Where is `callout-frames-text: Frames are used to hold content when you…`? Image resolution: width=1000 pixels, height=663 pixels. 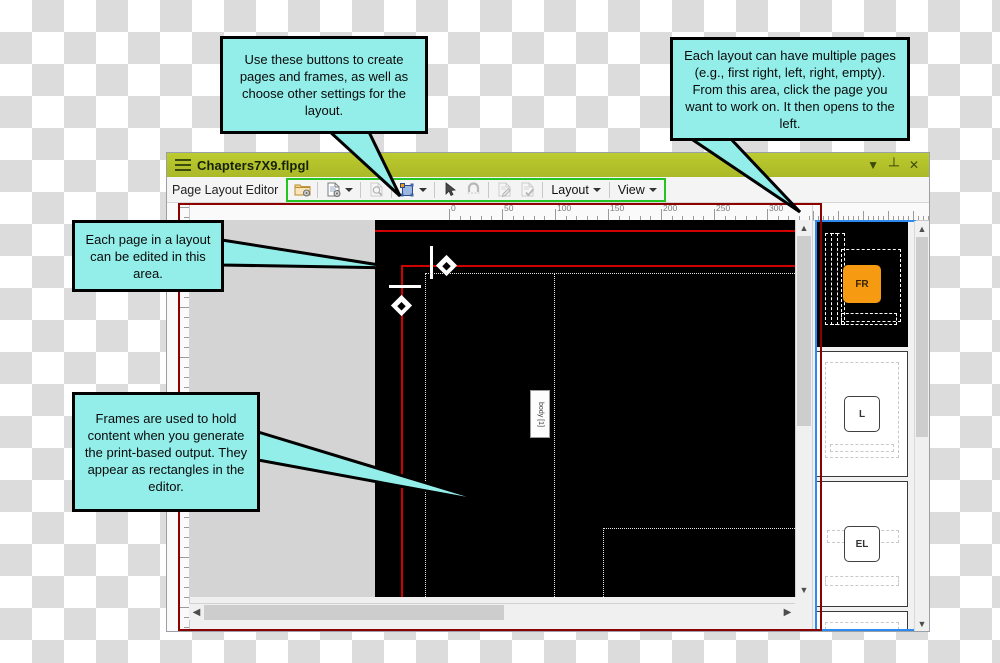
callout-frames-text: Frames are used to hold content when you… is located at coordinates (166, 452).